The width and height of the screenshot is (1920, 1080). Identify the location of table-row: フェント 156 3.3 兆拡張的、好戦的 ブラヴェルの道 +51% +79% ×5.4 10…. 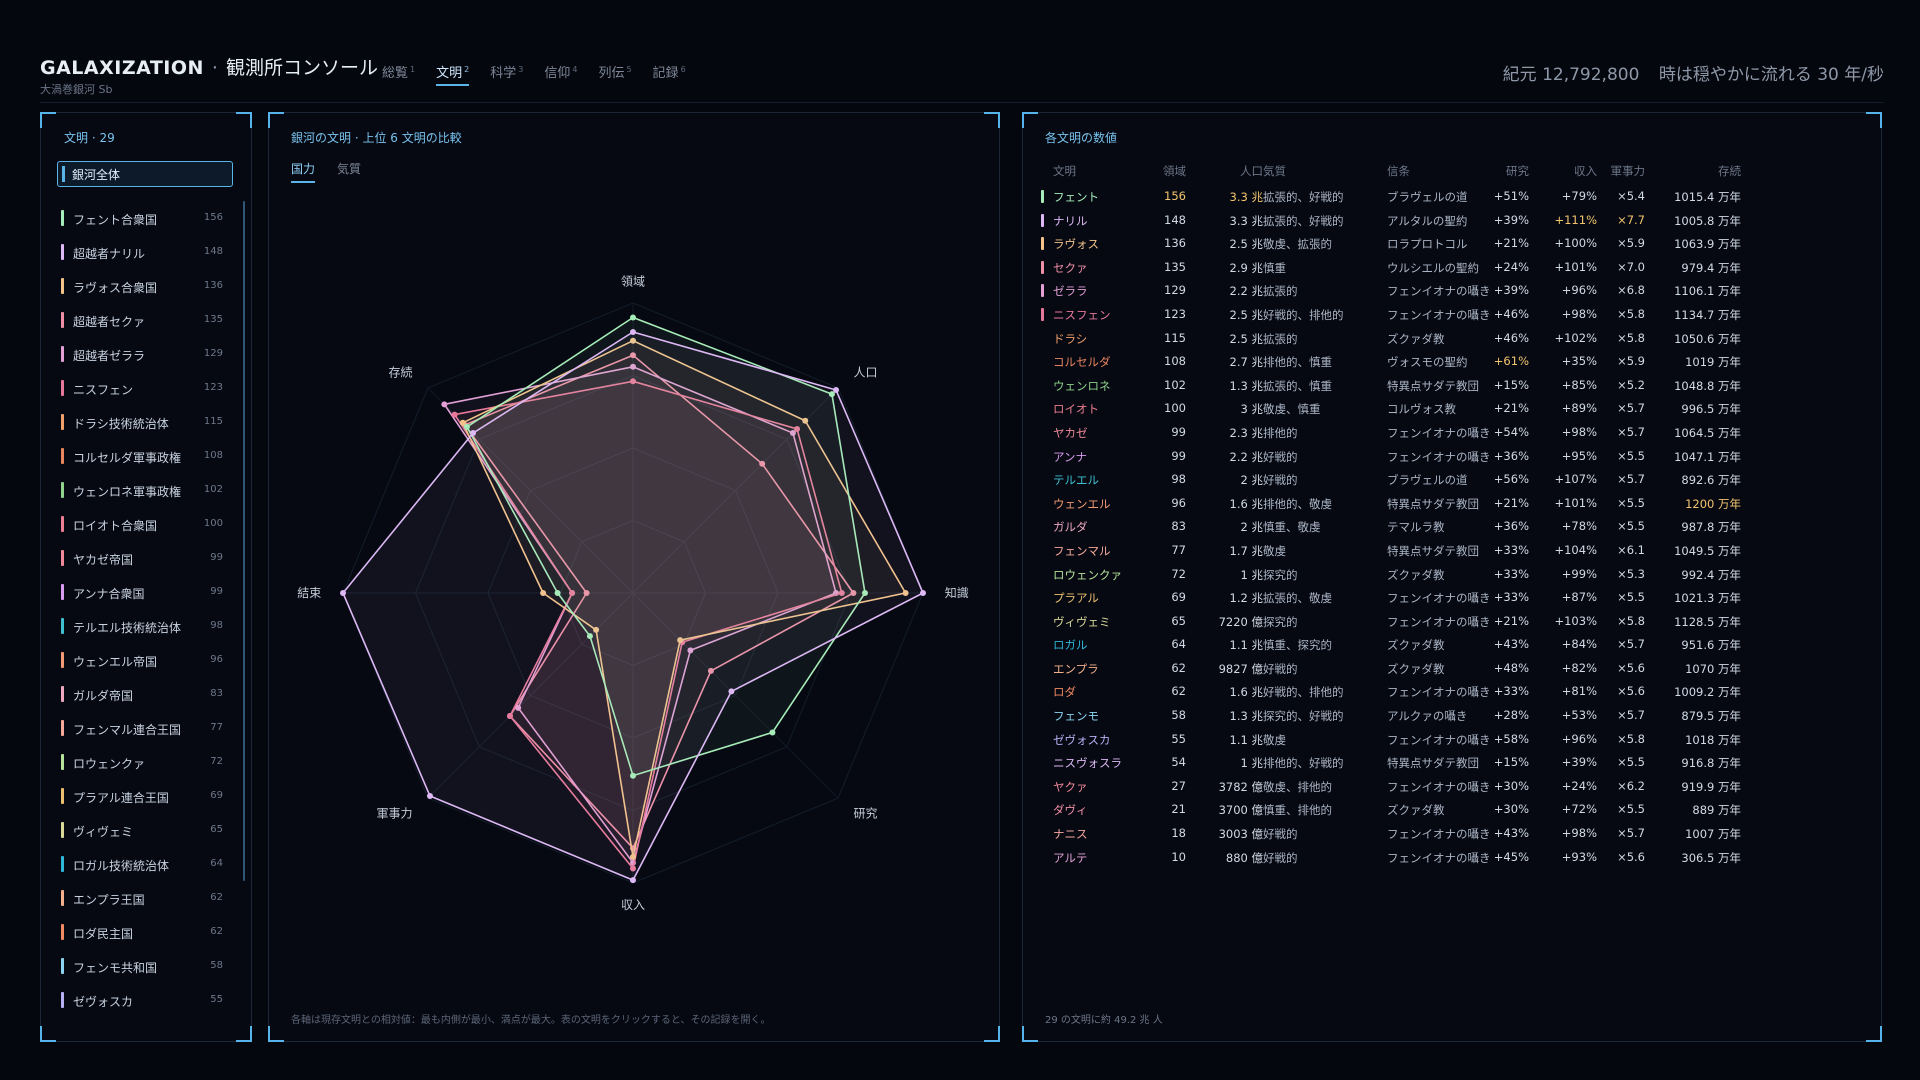
(1451, 197).